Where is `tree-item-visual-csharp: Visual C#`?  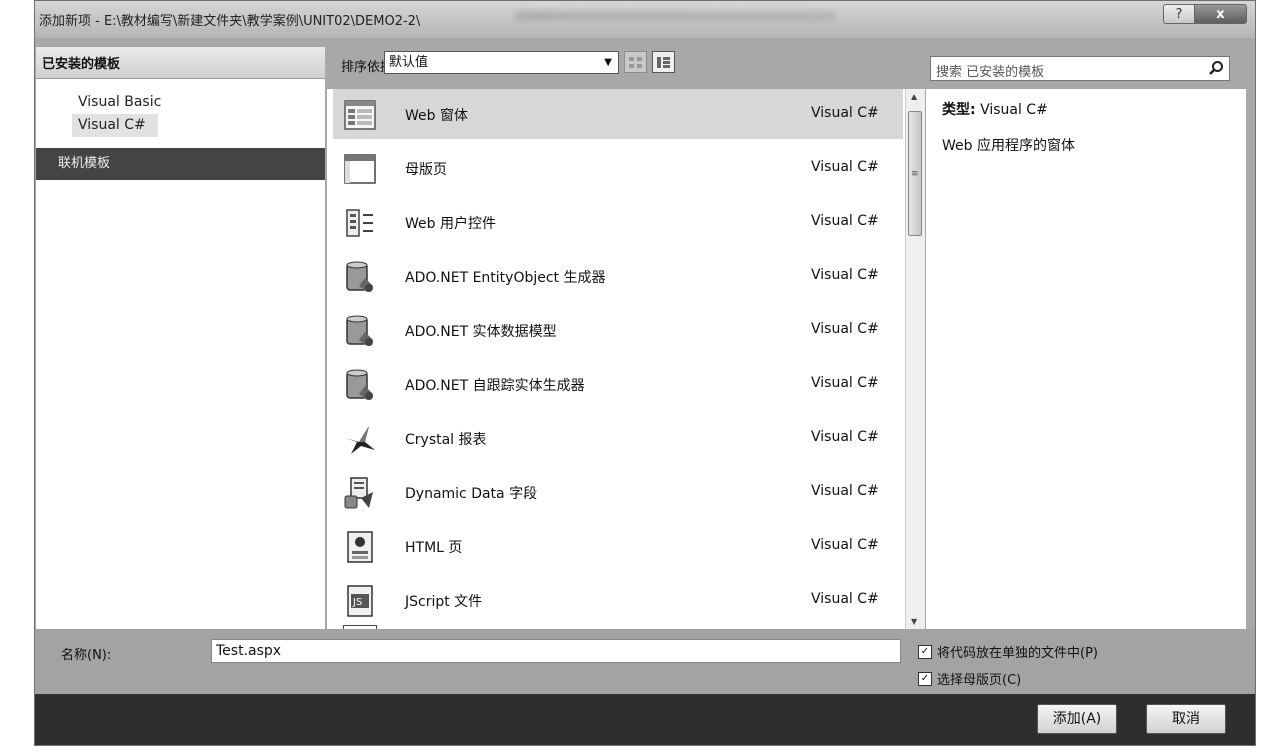
tree-item-visual-csharp: Visual C# is located at coordinates (115, 125).